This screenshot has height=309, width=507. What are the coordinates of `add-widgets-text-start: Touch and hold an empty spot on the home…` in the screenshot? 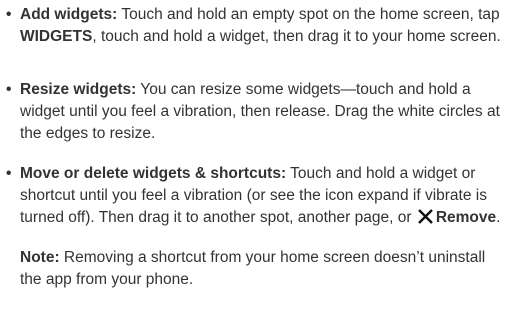 It's located at (308, 14).